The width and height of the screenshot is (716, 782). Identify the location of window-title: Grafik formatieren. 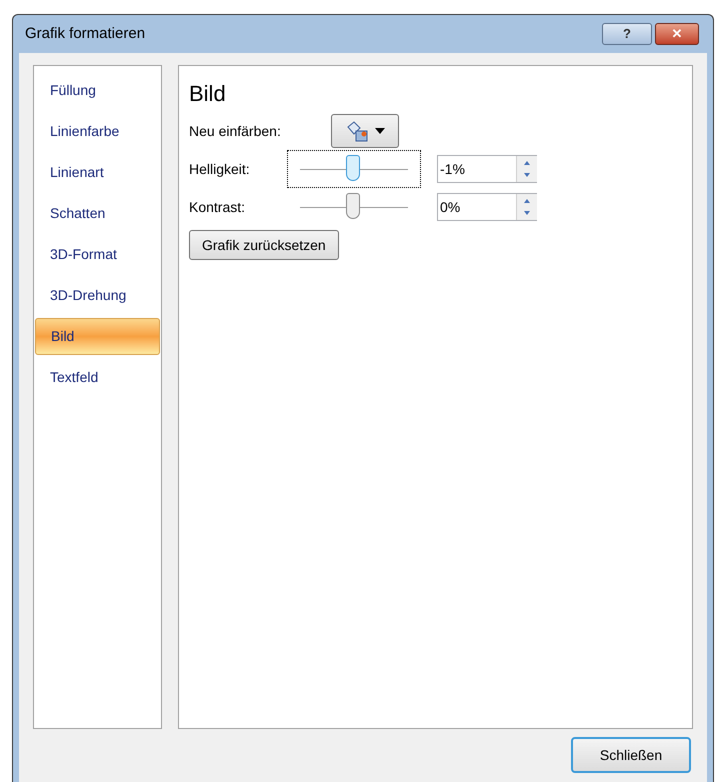
(85, 34).